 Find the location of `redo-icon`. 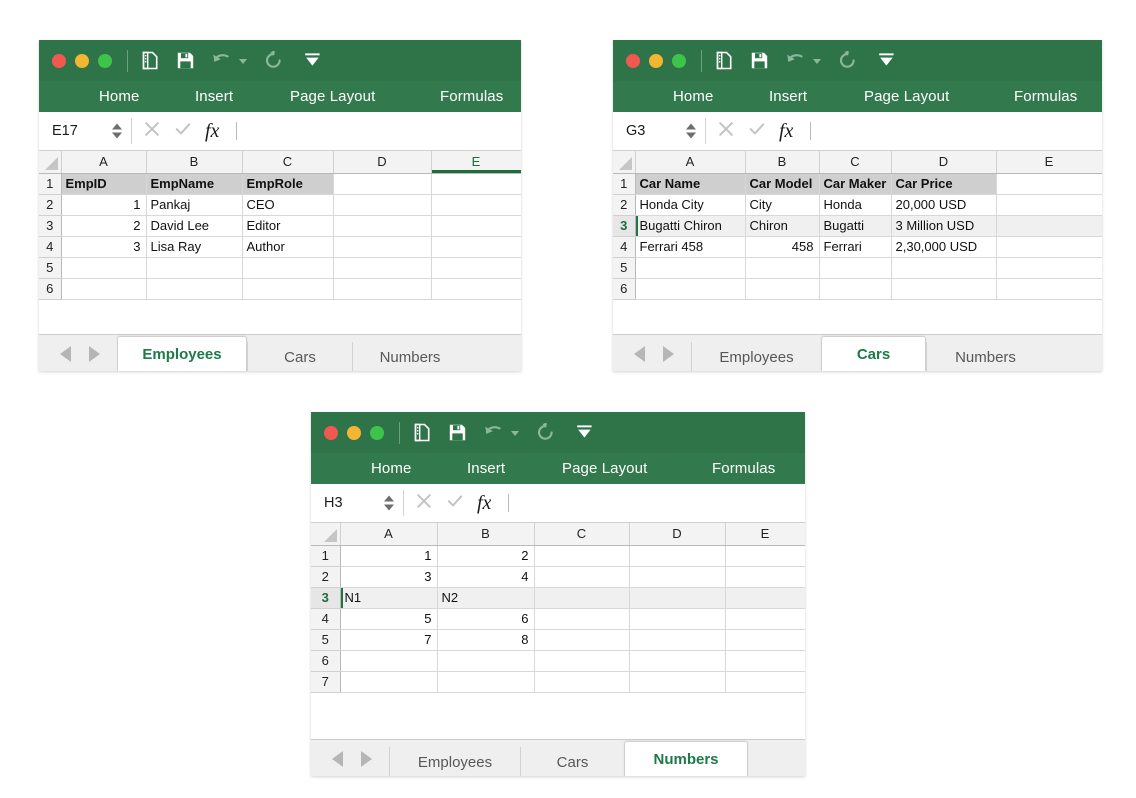

redo-icon is located at coordinates (847, 60).